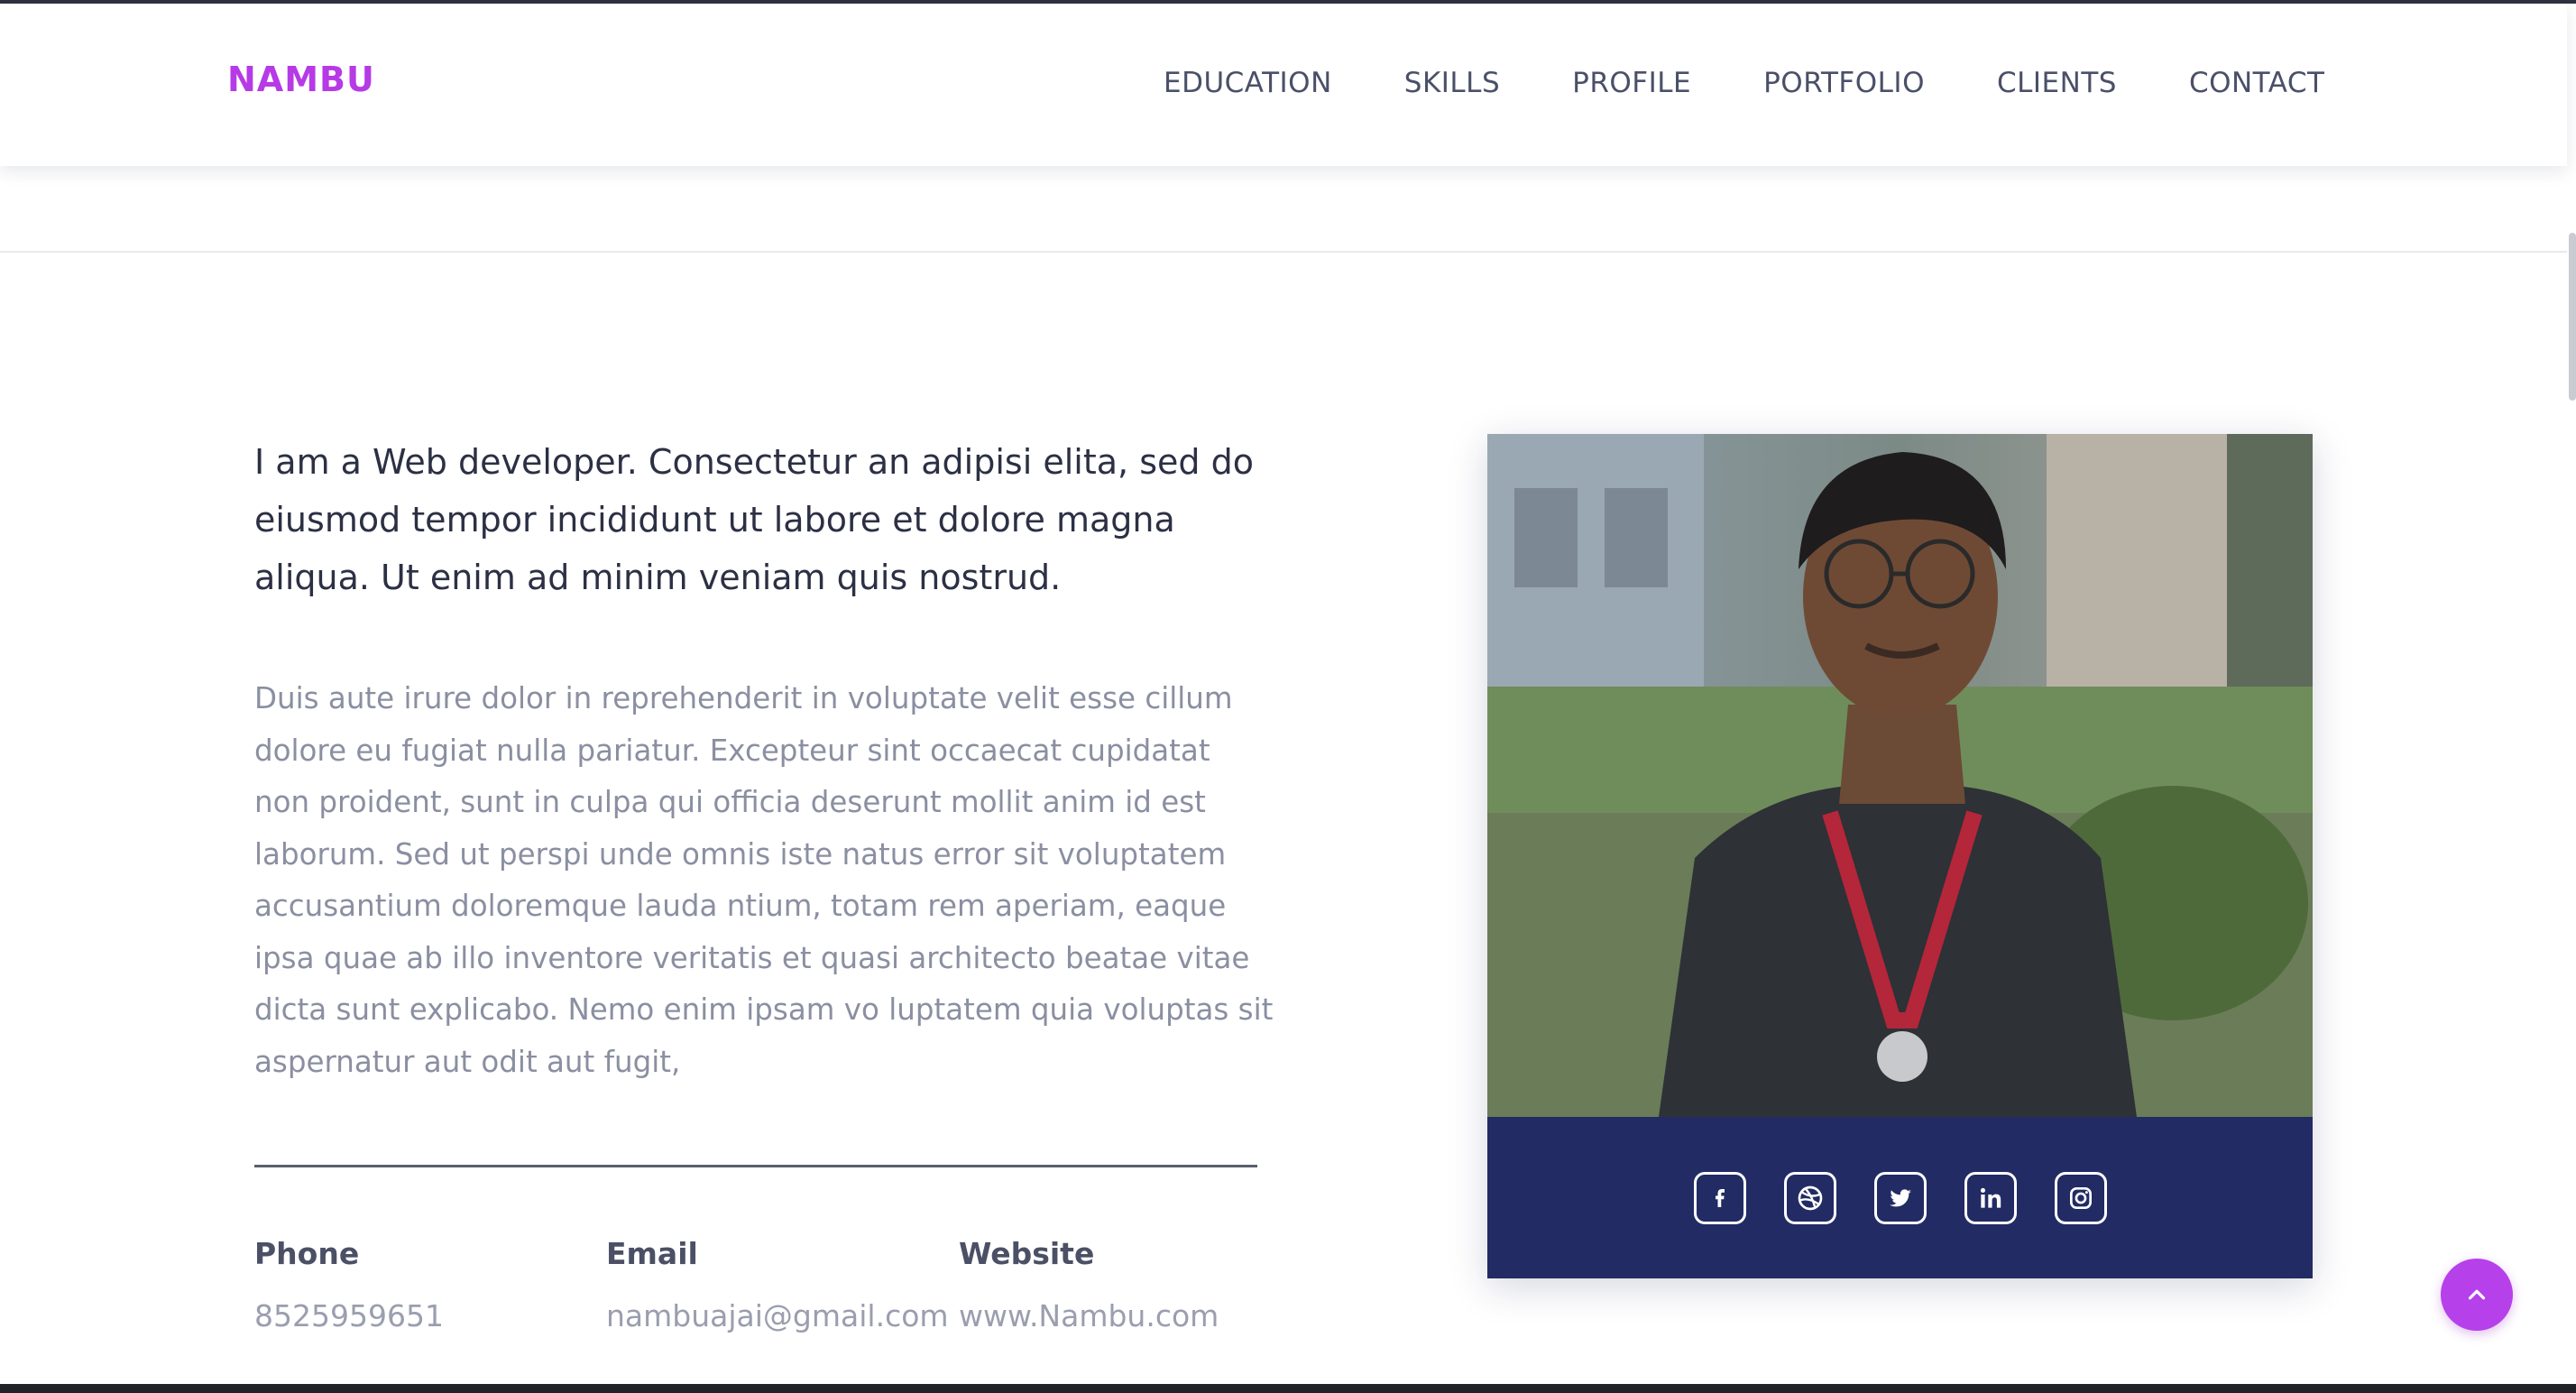 The height and width of the screenshot is (1393, 2576). What do you see at coordinates (1719, 1197) in the screenshot?
I see `facebook-icon` at bounding box center [1719, 1197].